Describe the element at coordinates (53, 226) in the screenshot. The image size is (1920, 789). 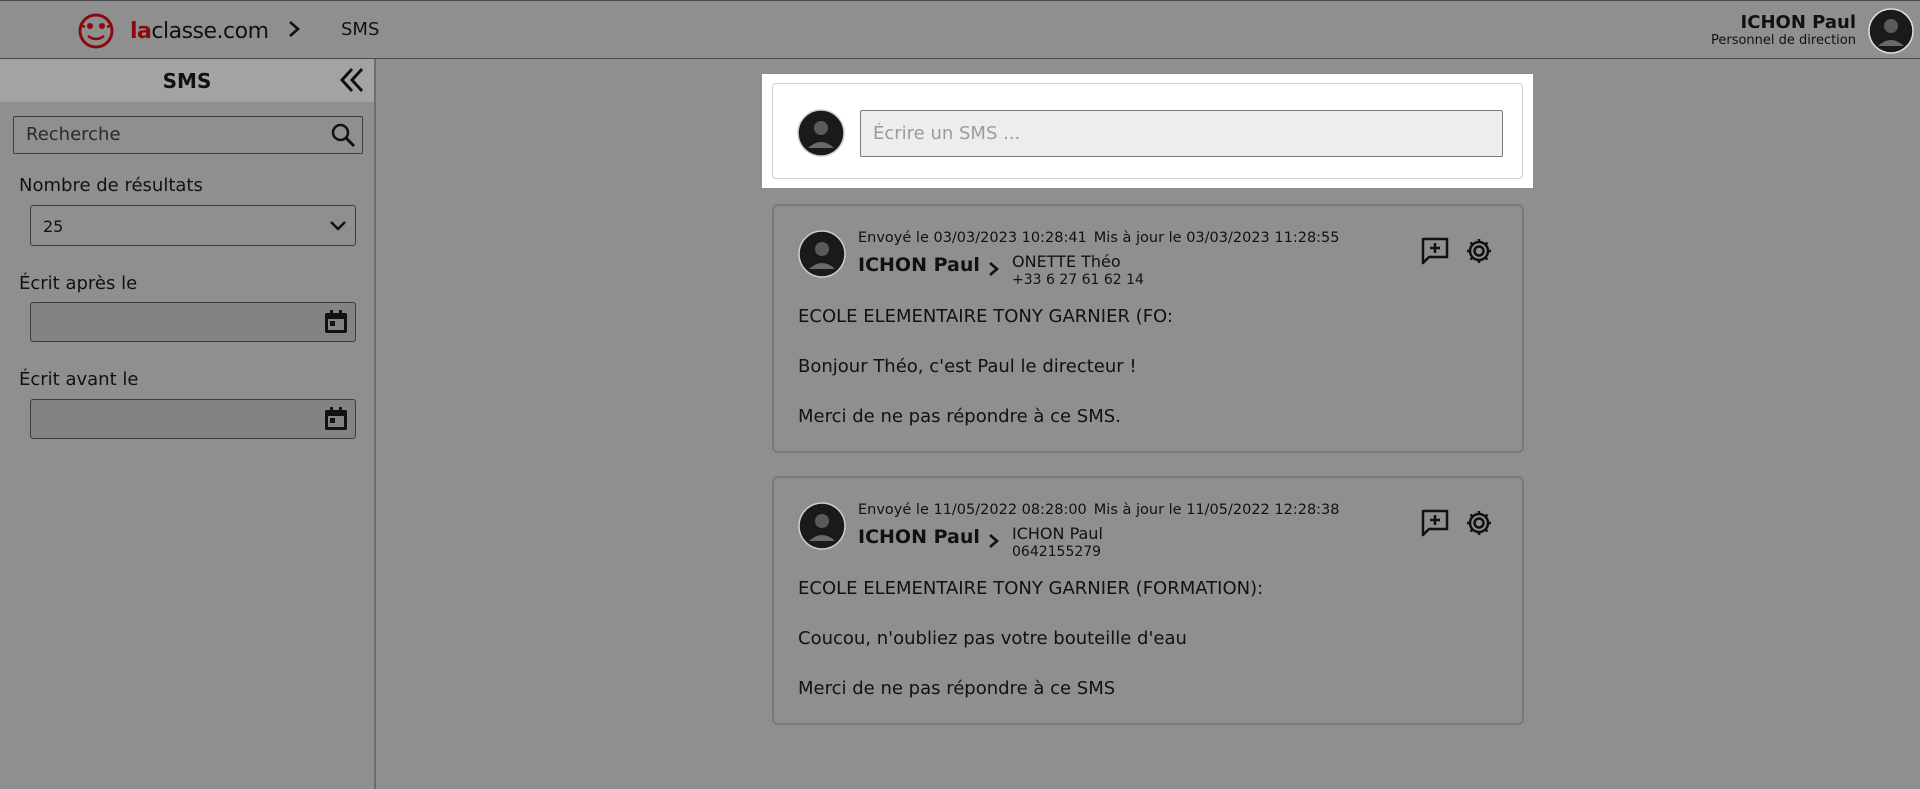
I see `results-value: 25` at that location.